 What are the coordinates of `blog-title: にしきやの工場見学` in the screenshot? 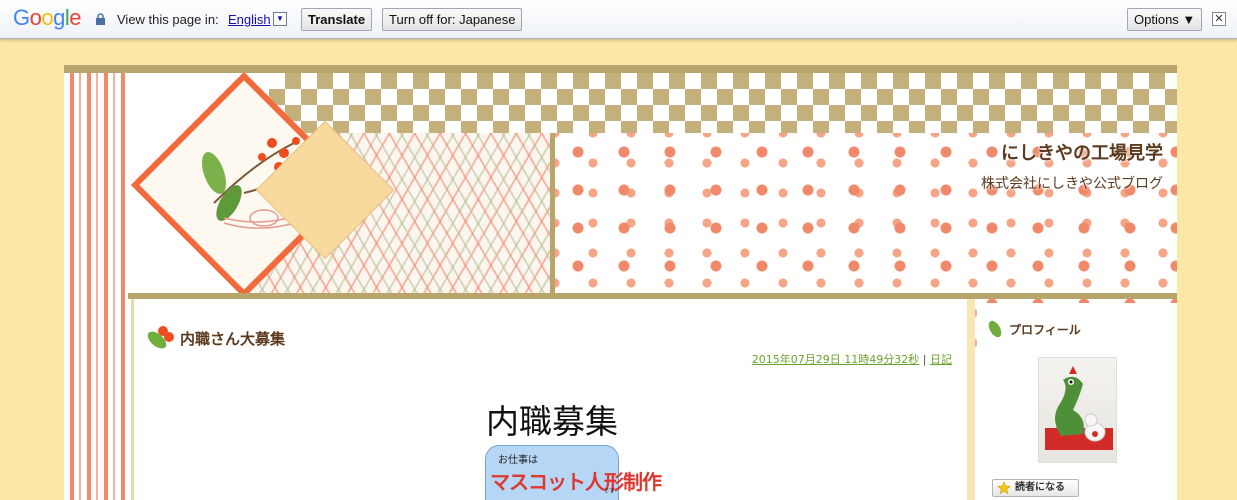 It's located at (1072, 152).